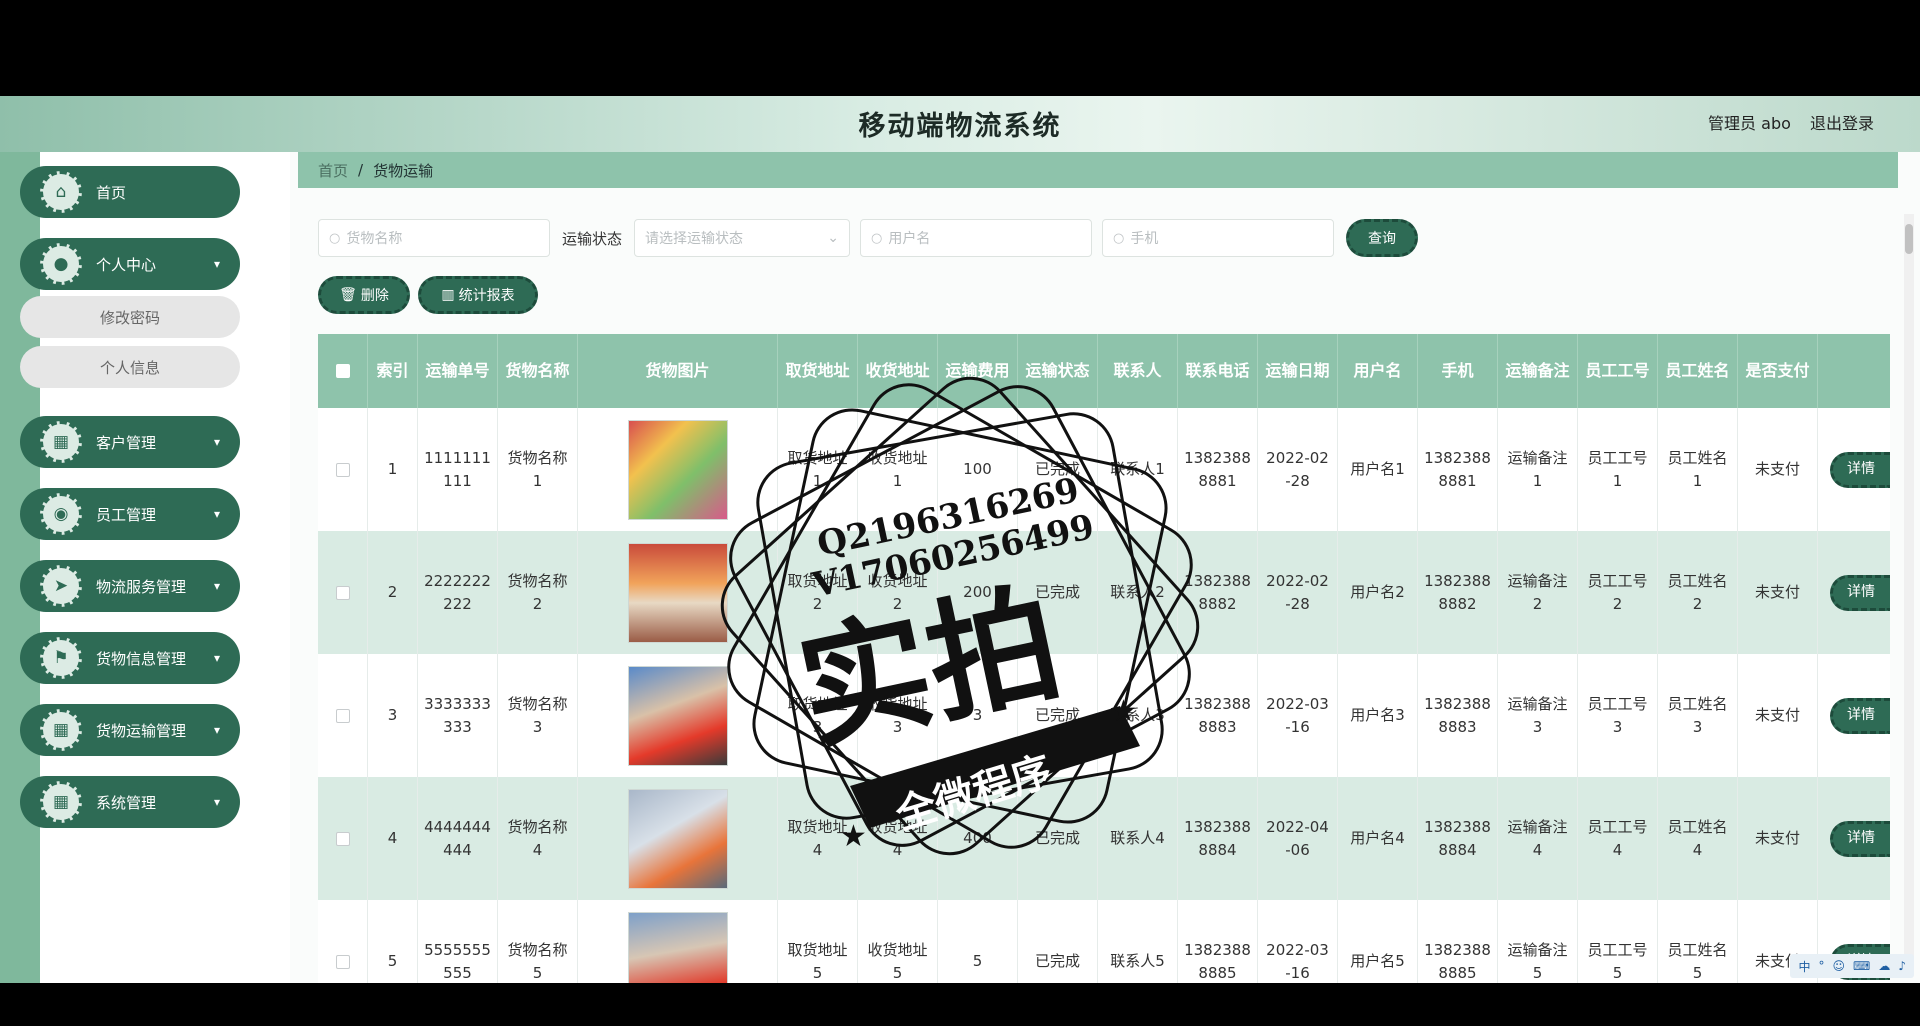 This screenshot has height=1026, width=1920. What do you see at coordinates (348, 295) in the screenshot?
I see `trash-icon: 🗑` at bounding box center [348, 295].